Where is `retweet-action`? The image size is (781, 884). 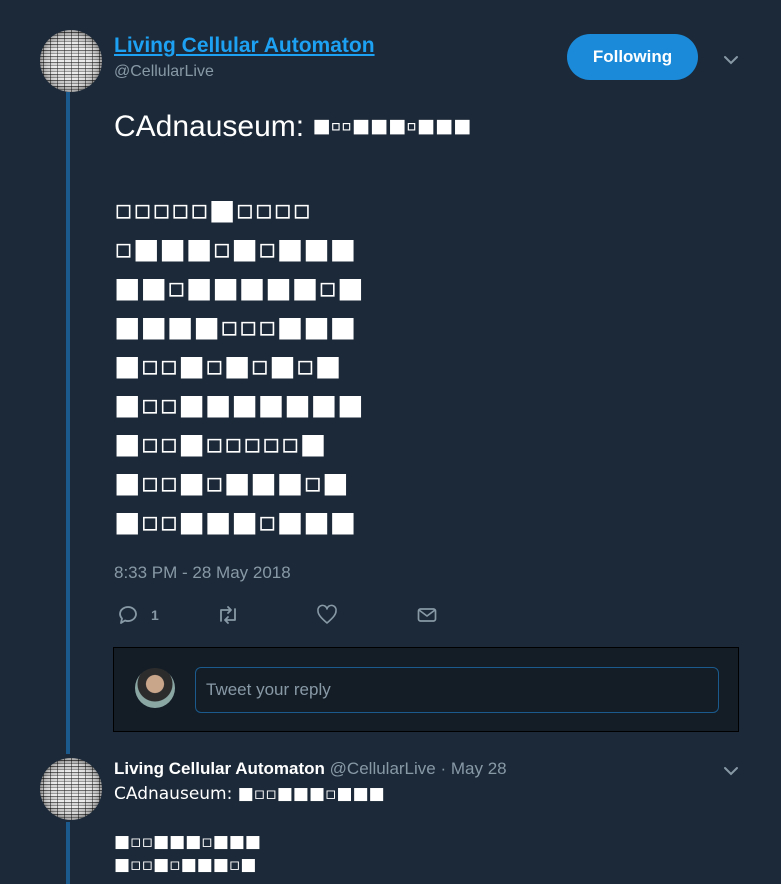 retweet-action is located at coordinates (228, 615).